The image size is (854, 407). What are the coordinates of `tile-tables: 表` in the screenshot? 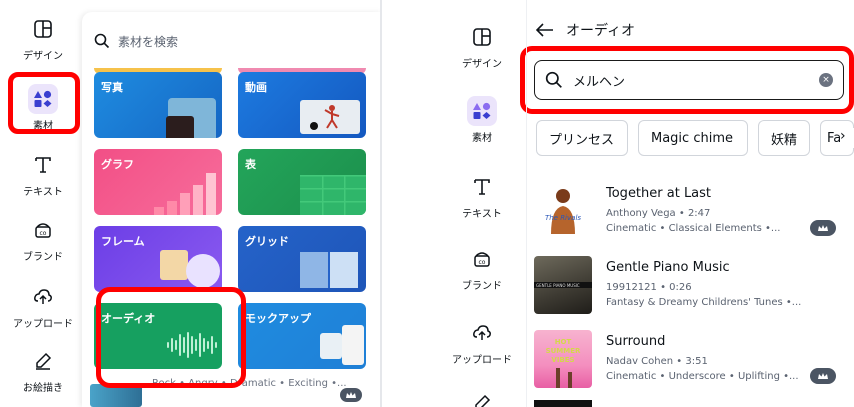 It's located at (302, 182).